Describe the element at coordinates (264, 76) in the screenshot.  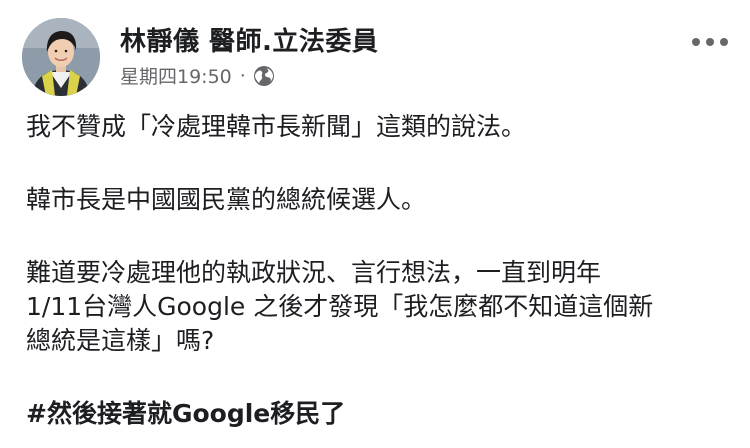
I see `globe-icon` at that location.